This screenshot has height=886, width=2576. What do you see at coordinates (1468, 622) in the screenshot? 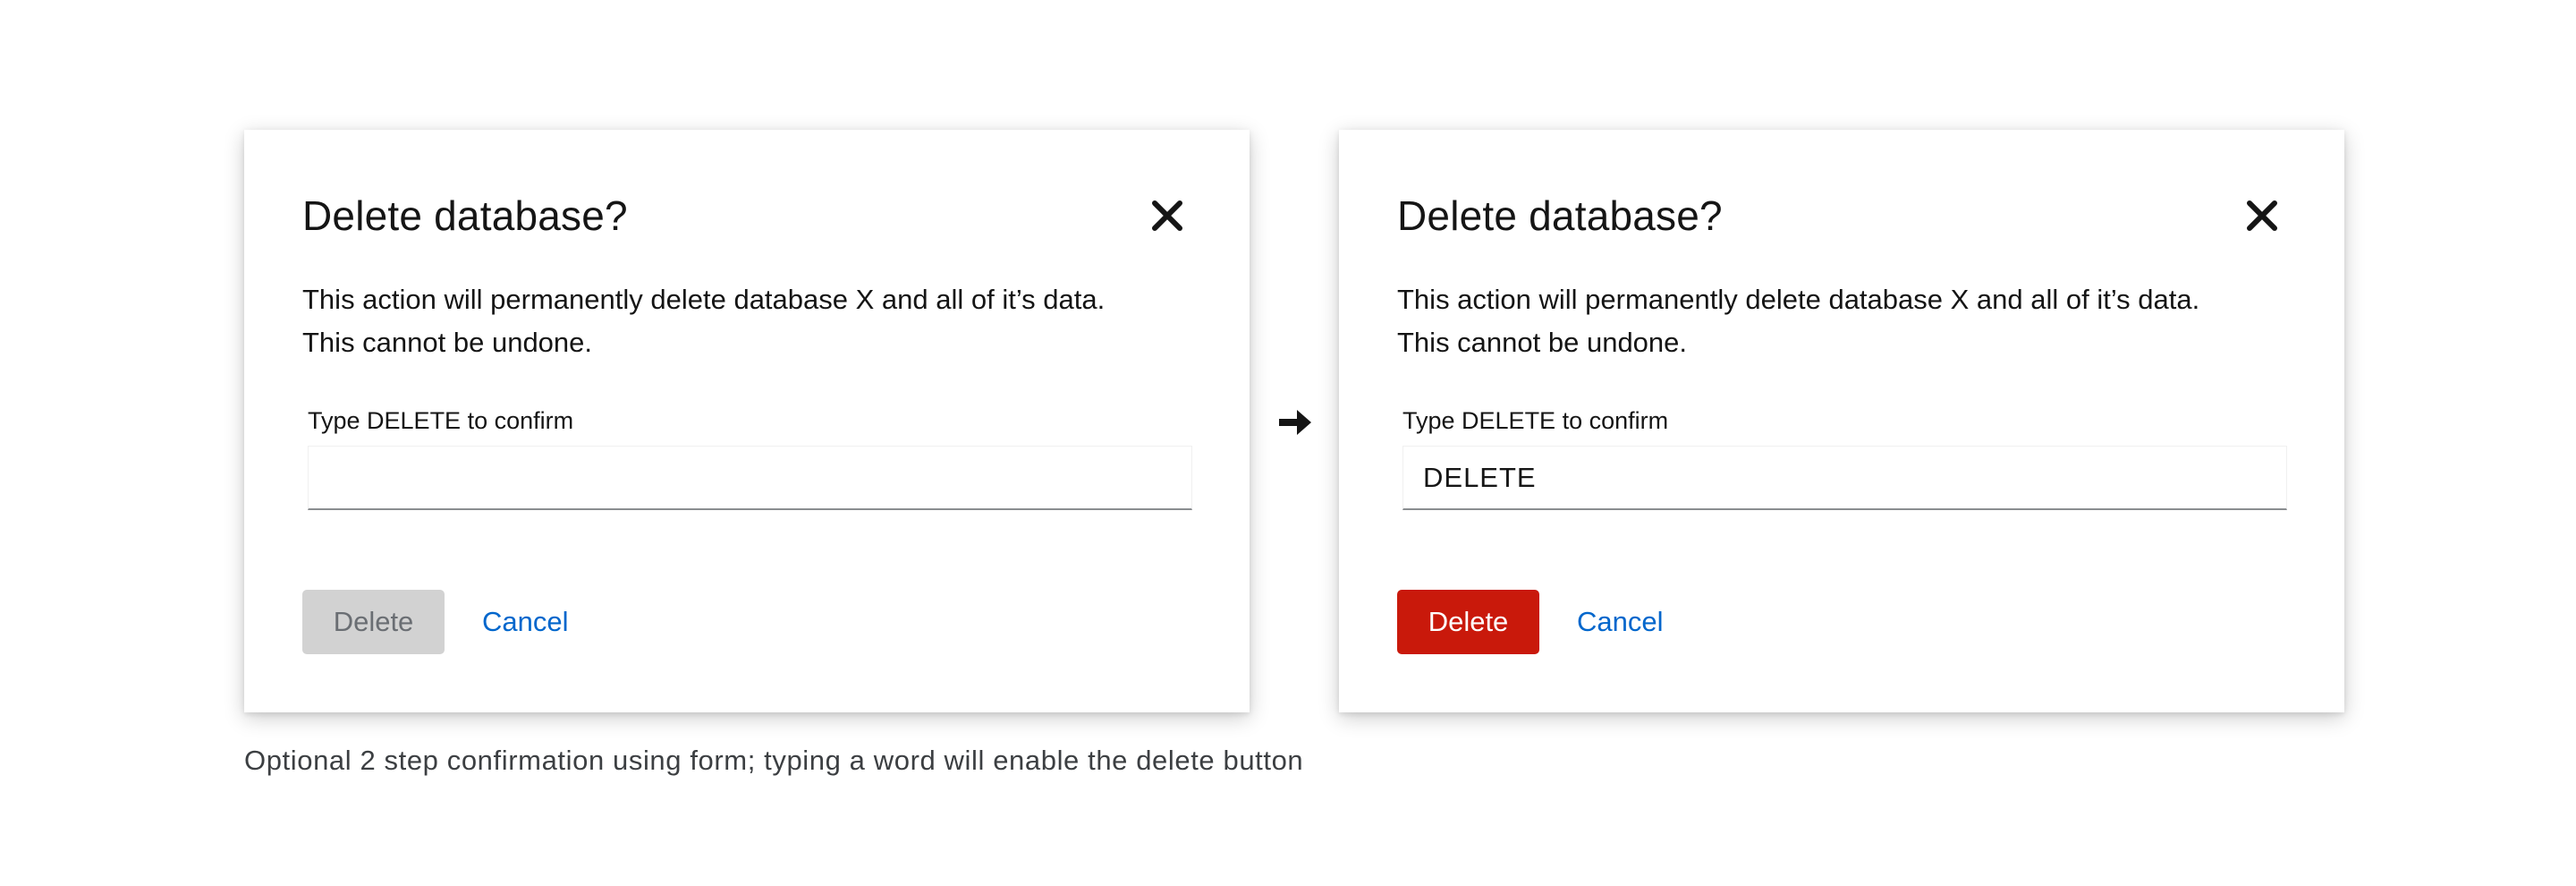
I see `delete-button: Delete` at bounding box center [1468, 622].